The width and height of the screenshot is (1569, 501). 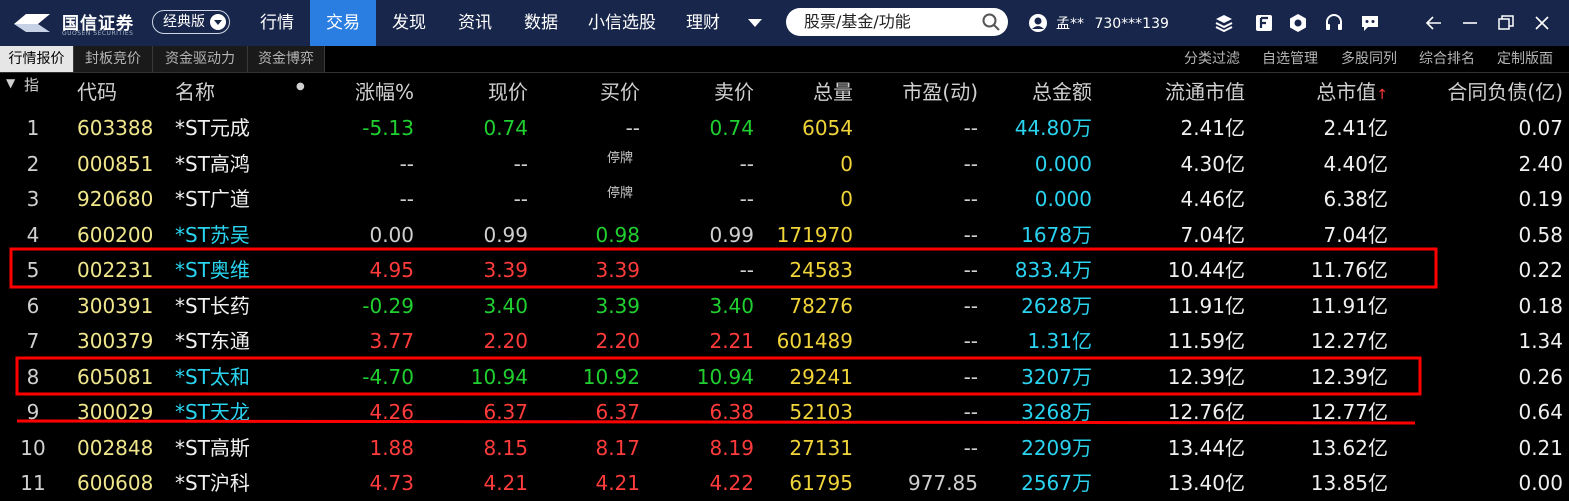 I want to click on nav-trade: 交易, so click(x=343, y=23).